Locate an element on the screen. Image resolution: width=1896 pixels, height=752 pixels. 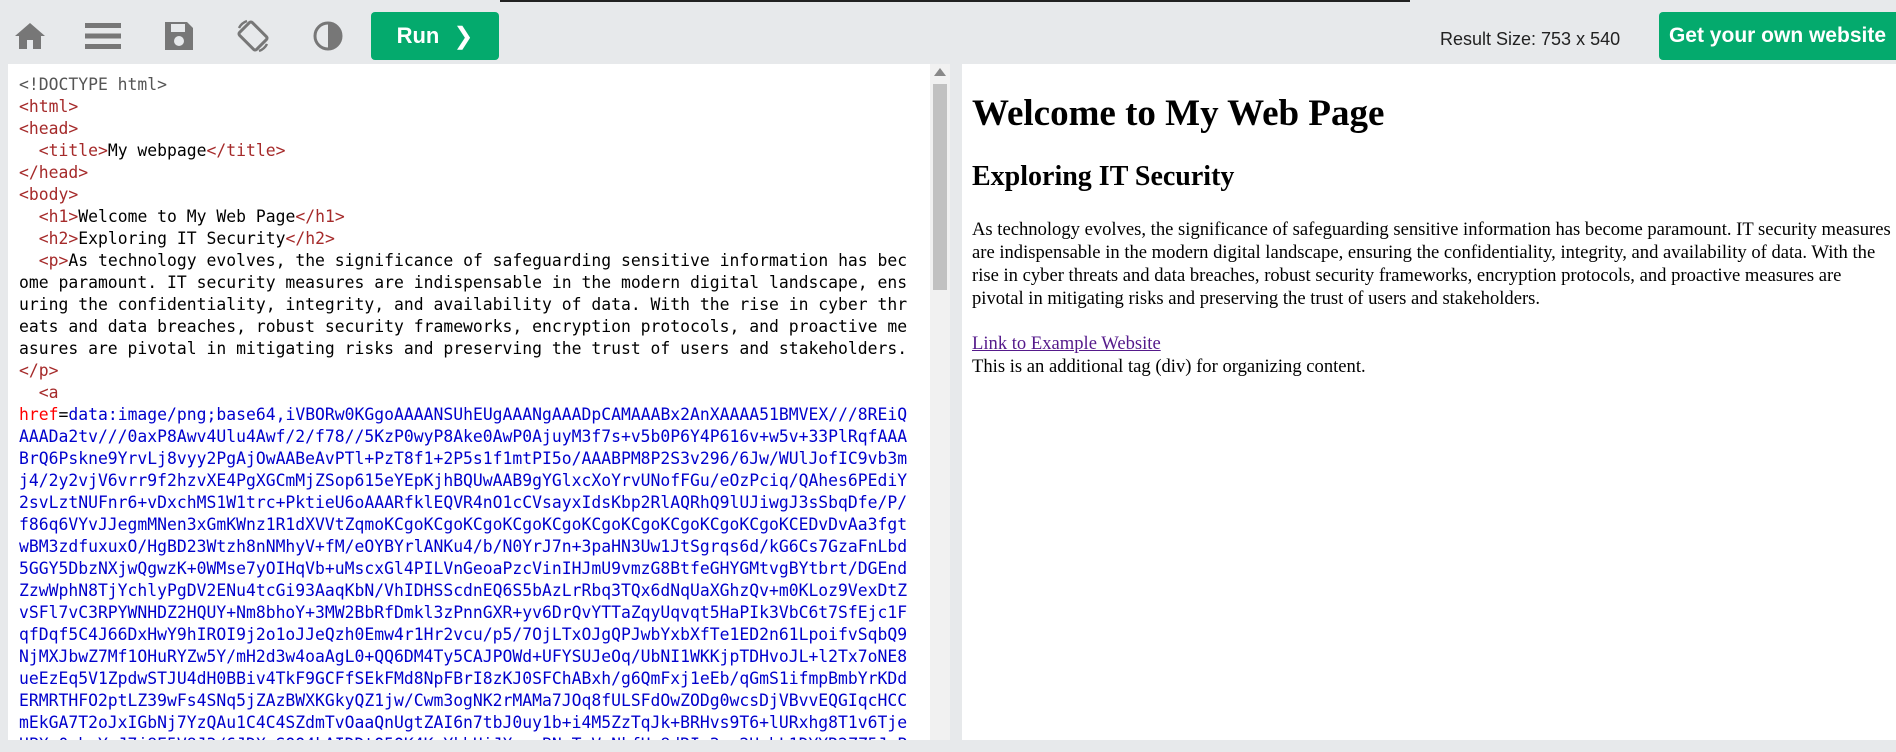
code-tag-h2-close: </h2> is located at coordinates (310, 238).